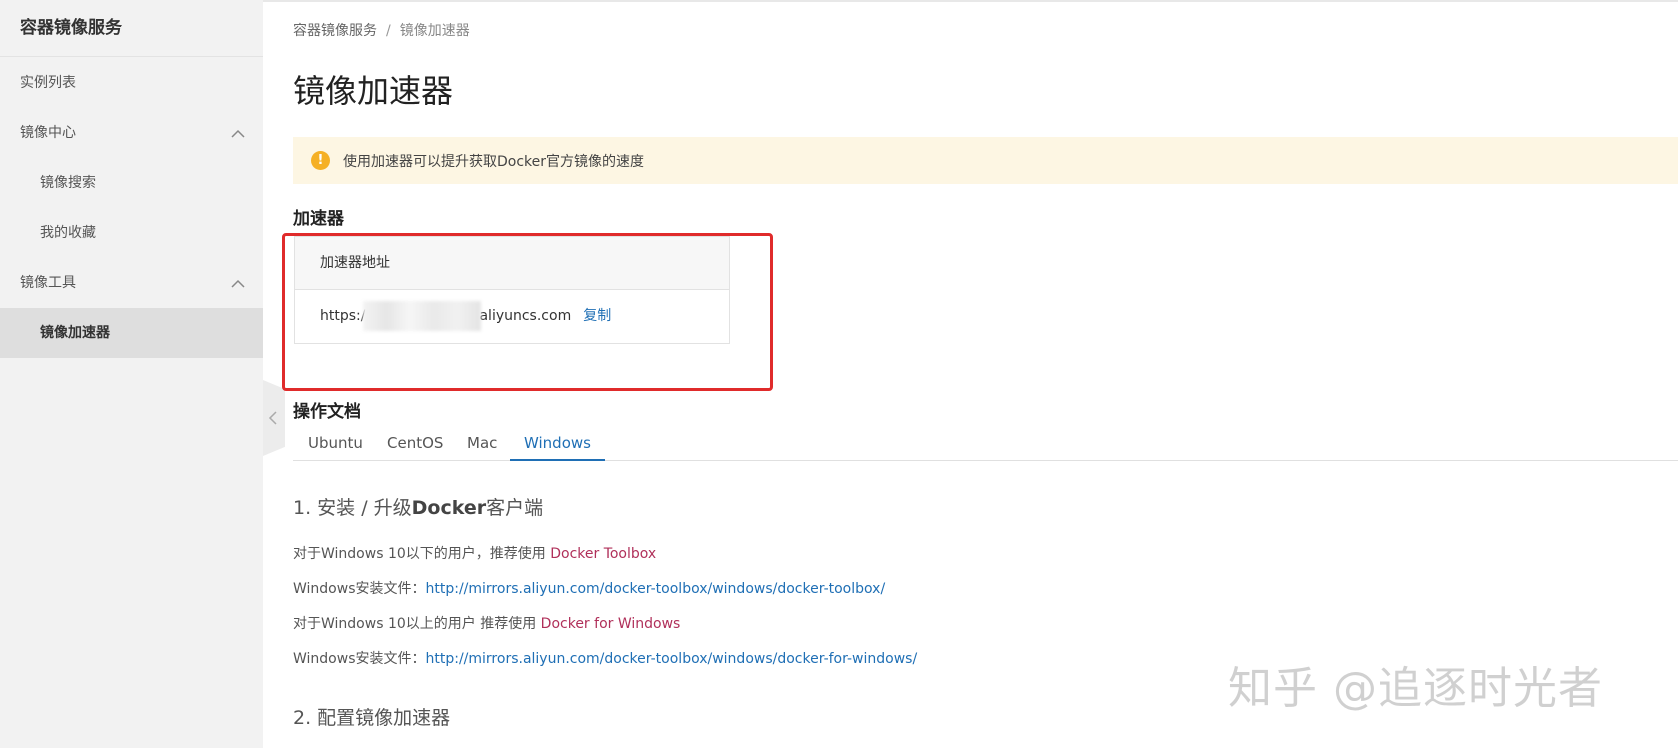 This screenshot has height=748, width=1678. Describe the element at coordinates (611, 624) in the screenshot. I see `docker-for-windows-link: Docker for Windows` at that location.